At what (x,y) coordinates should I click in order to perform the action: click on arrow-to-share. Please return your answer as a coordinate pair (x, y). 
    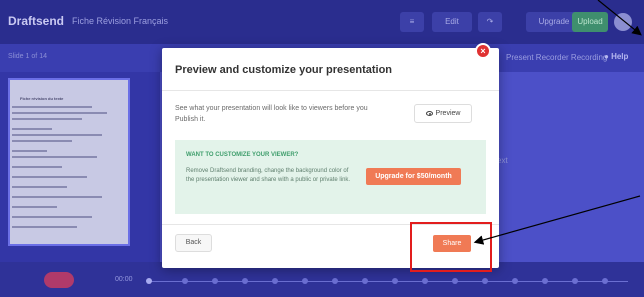
    Looking at the image, I should click on (557, 220).